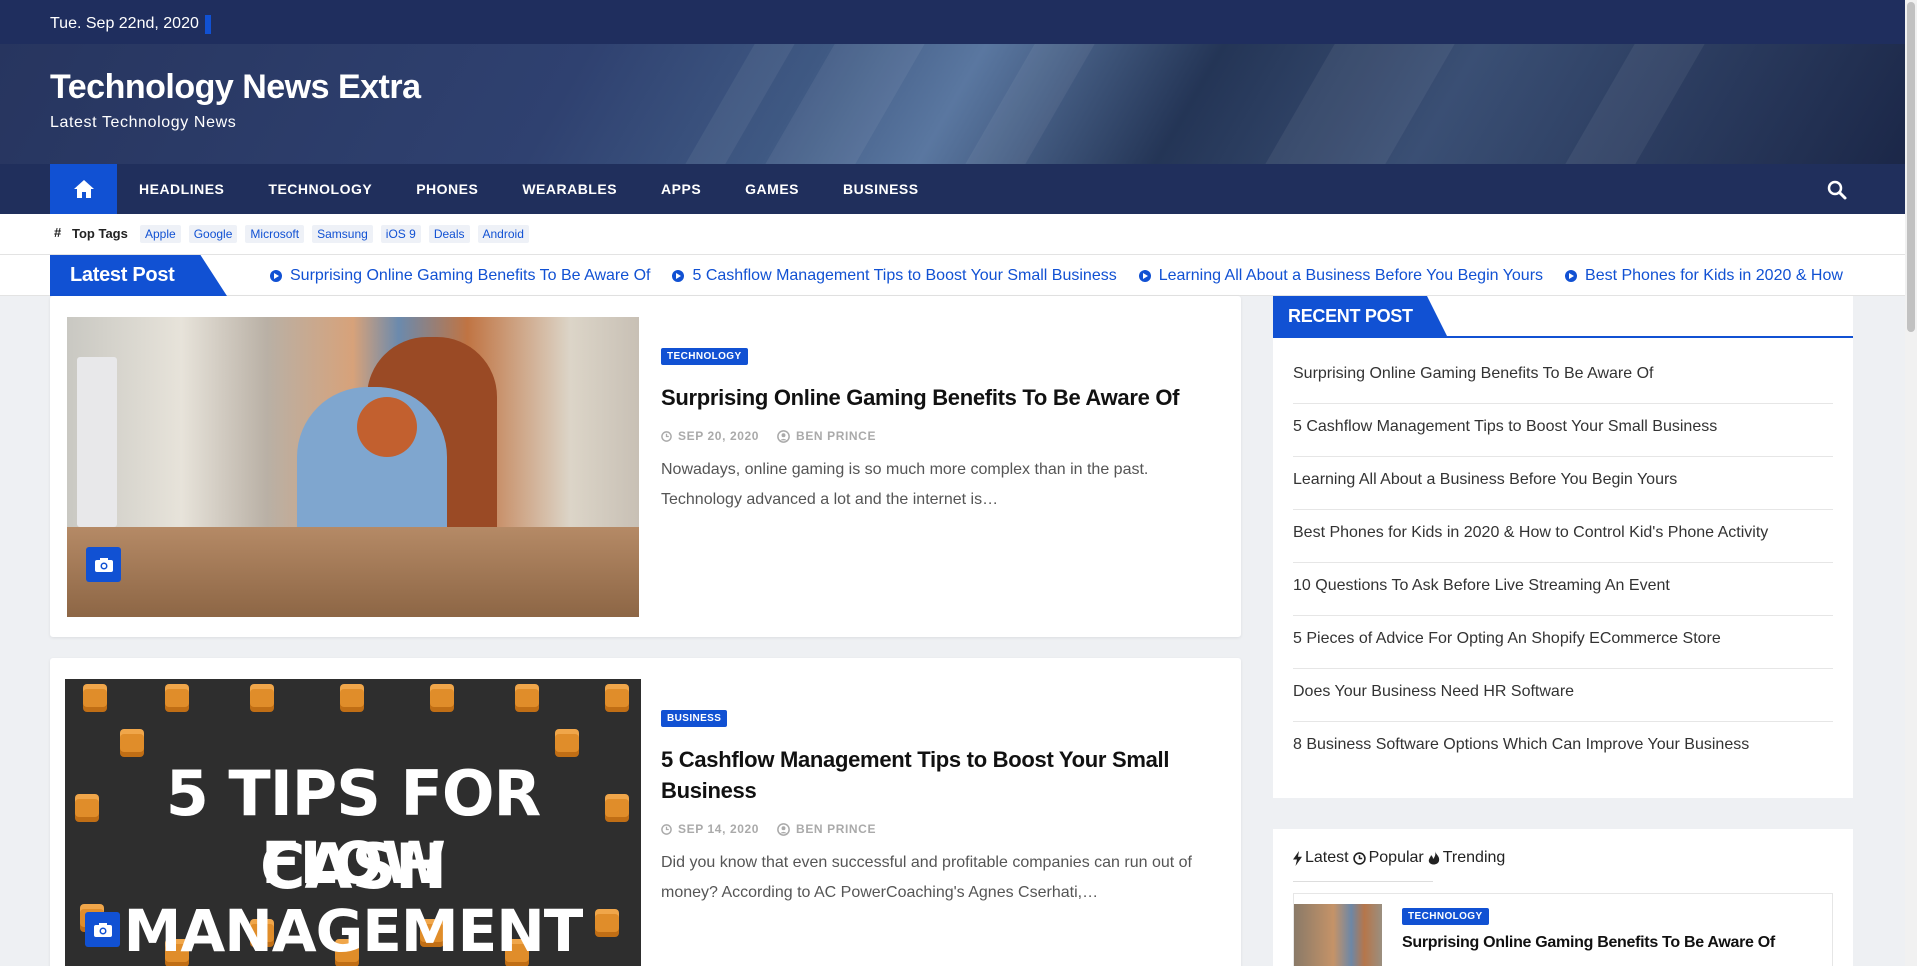  Describe the element at coordinates (709, 790) in the screenshot. I see `post-title-line: Business` at that location.